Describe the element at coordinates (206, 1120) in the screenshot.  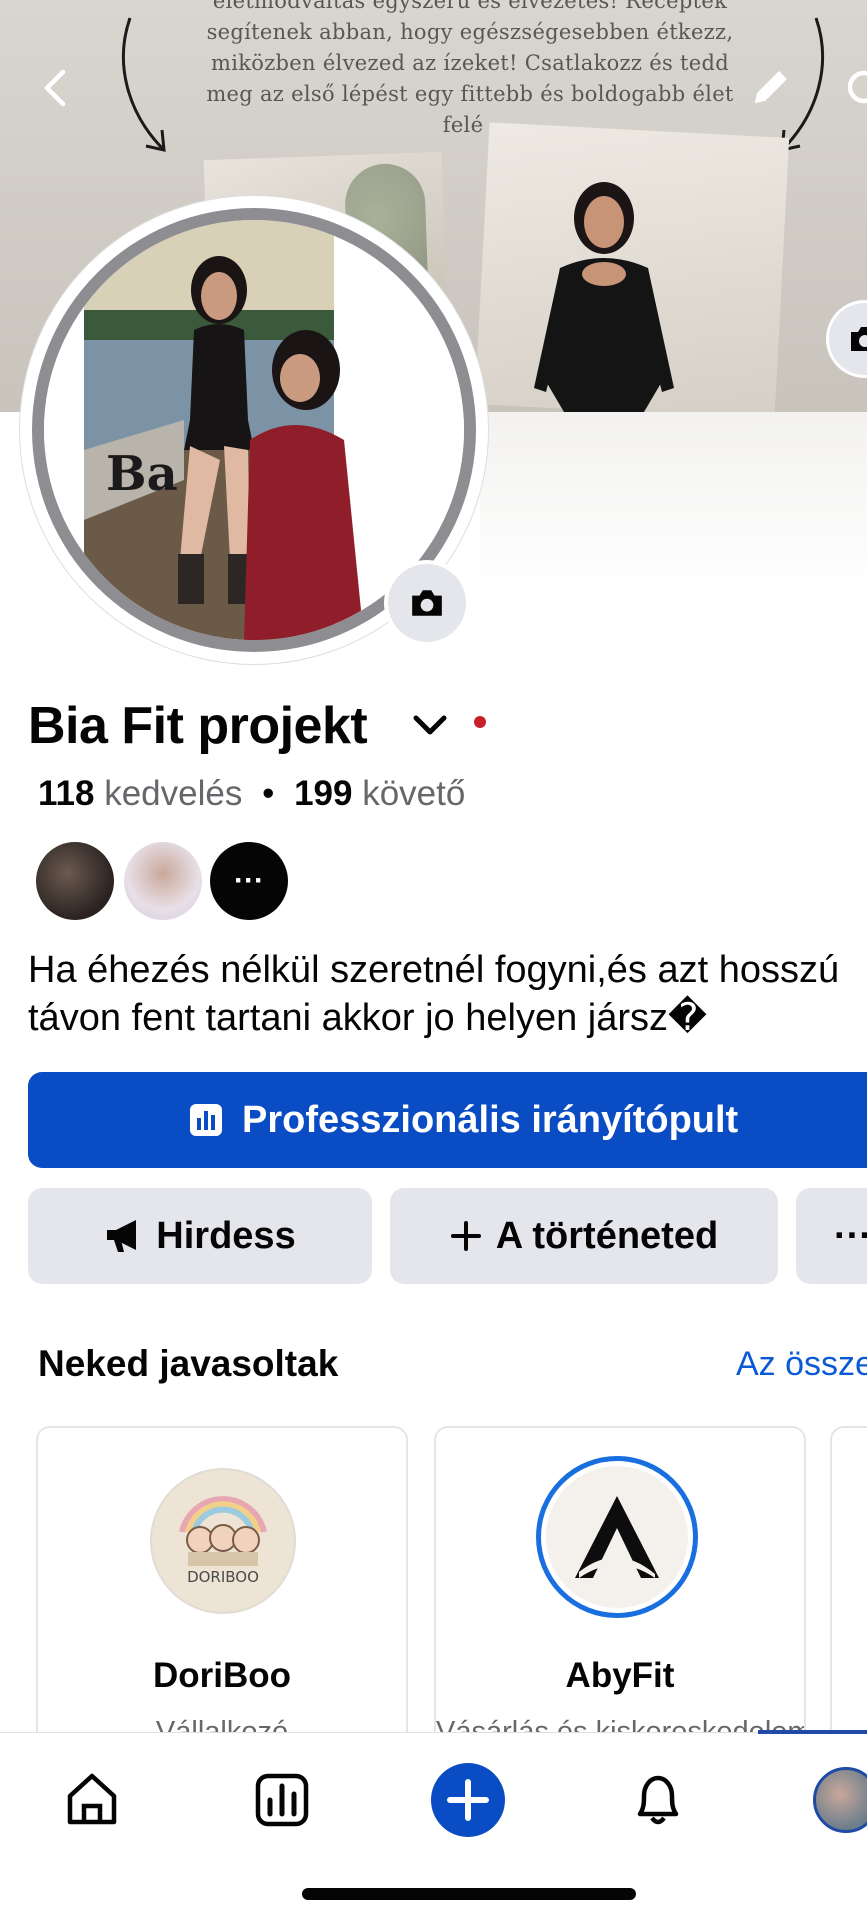
I see `chart-icon` at that location.